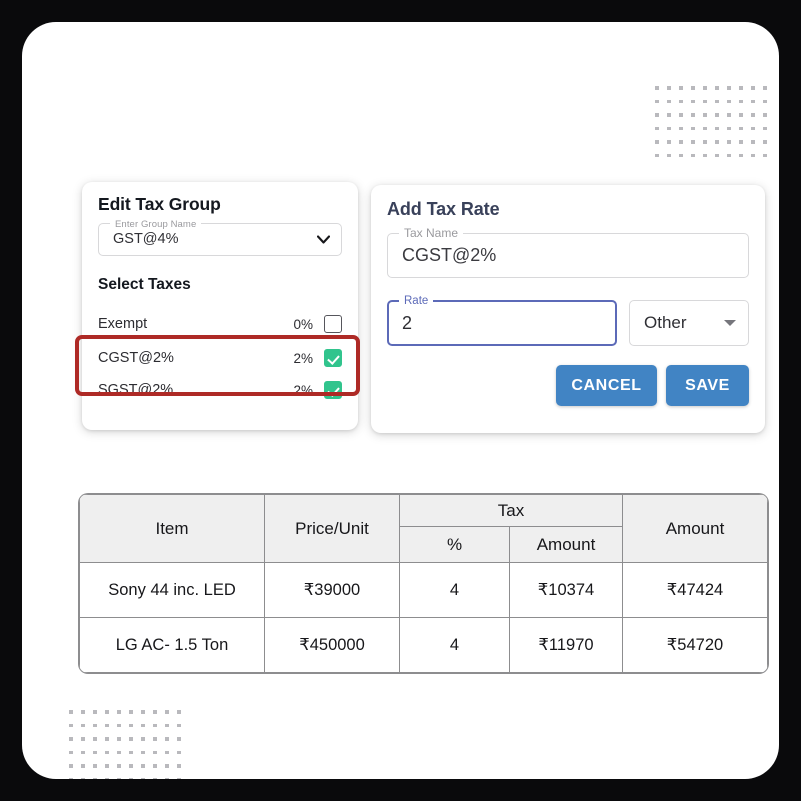 This screenshot has width=801, height=801. Describe the element at coordinates (220, 358) in the screenshot. I see `tax-row-cgst: CGST@2% 2%` at that location.